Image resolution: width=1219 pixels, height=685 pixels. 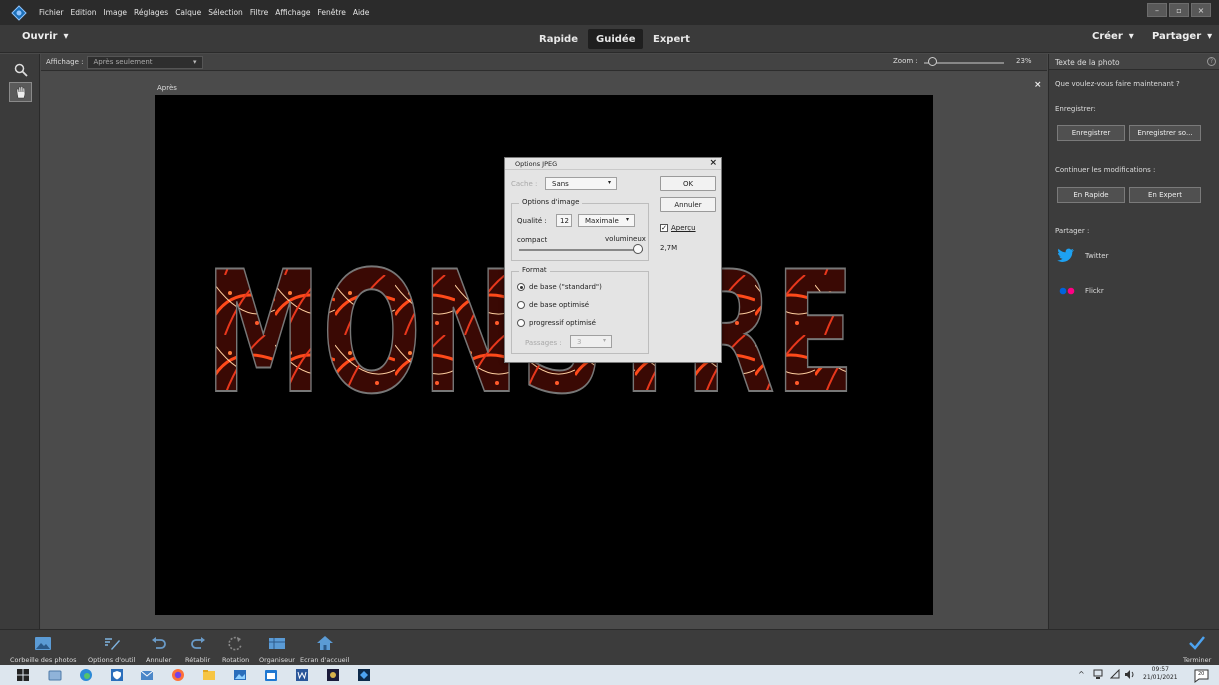 I want to click on restore-button: ▫, so click(x=1179, y=10).